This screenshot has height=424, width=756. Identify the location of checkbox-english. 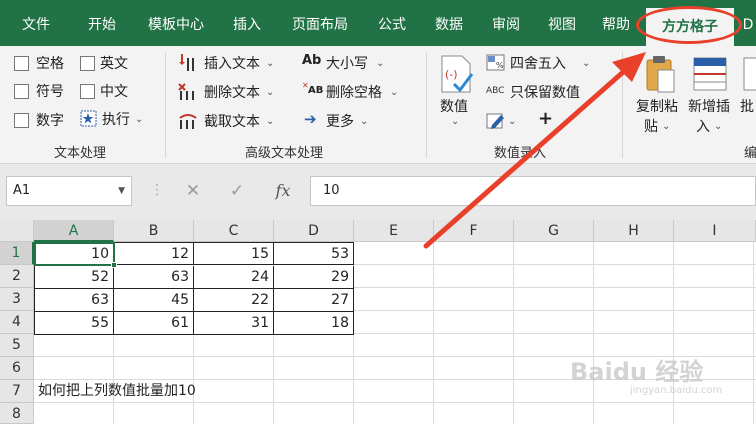
(87, 63).